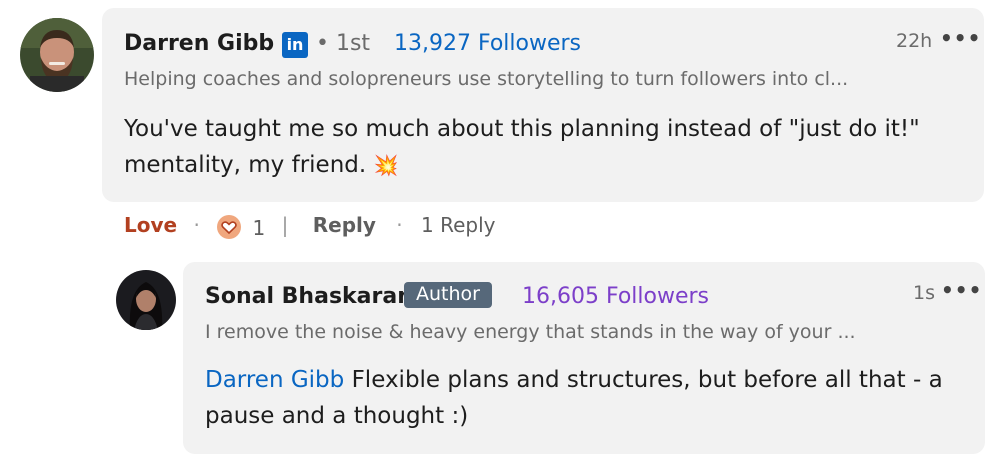  What do you see at coordinates (310, 226) in the screenshot?
I see `comment-actions: Love · 1 | Reply · 1 Reply` at bounding box center [310, 226].